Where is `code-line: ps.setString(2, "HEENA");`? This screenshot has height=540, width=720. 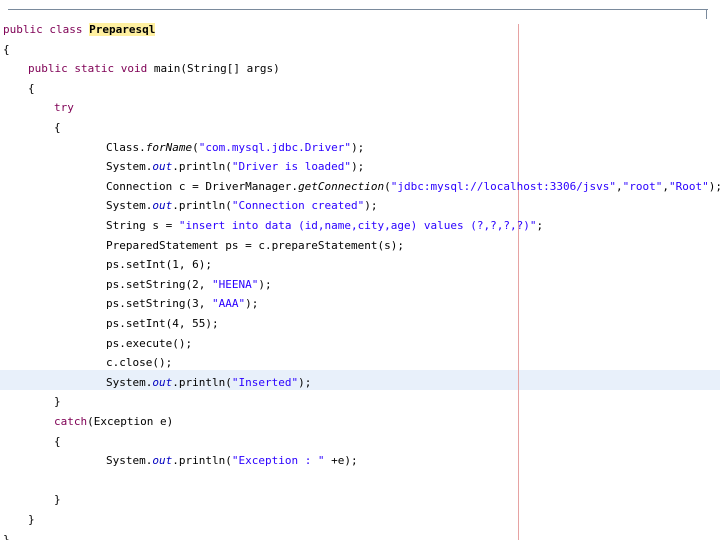
code-line: ps.setString(2, "HEENA"); is located at coordinates (189, 285).